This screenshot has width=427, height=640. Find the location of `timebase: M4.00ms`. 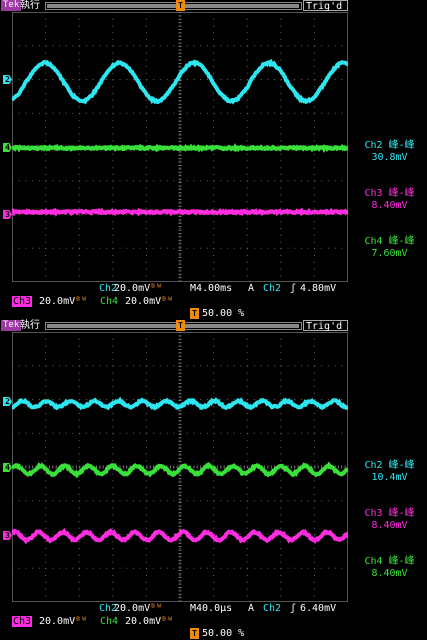

timebase: M4.00ms is located at coordinates (211, 288).